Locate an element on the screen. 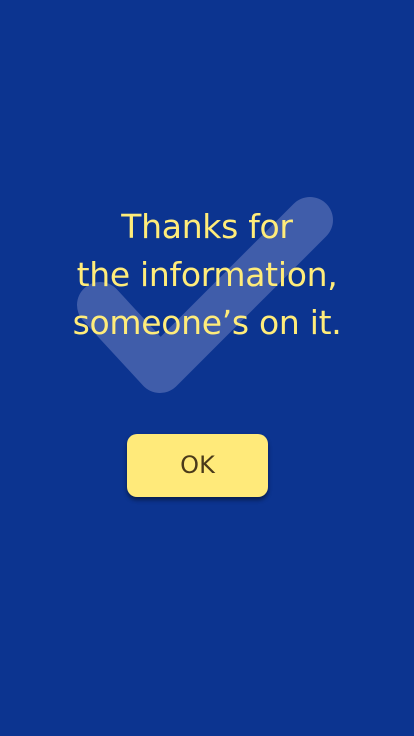 The height and width of the screenshot is (736, 414). message-line-1: Thanks for is located at coordinates (207, 226).